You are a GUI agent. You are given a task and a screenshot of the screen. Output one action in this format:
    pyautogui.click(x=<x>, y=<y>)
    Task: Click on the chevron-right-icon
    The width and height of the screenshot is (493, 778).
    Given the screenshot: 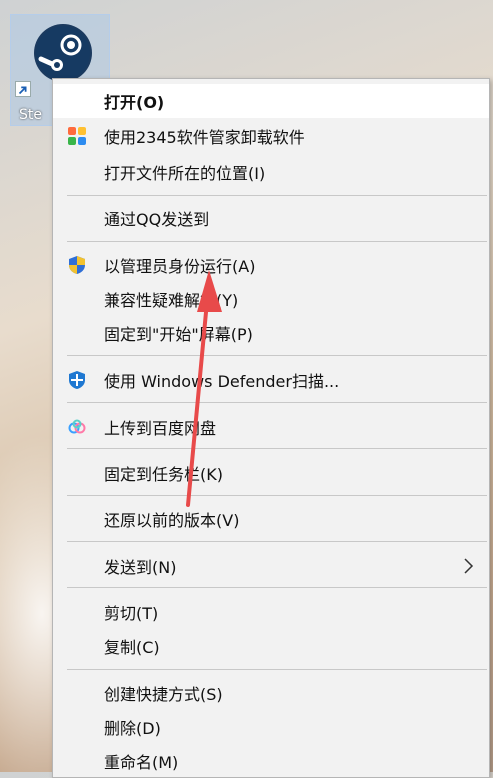 What is the action you would take?
    pyautogui.click(x=469, y=566)
    